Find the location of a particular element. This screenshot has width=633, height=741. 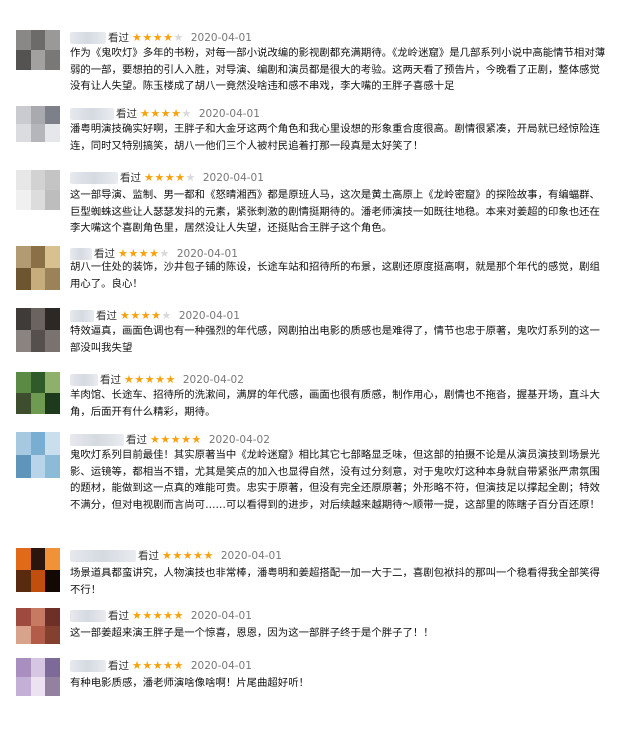

review-text: 有种电影质感，潘老师演啥像啥啊！片尾曲超好听！ is located at coordinates (189, 683).